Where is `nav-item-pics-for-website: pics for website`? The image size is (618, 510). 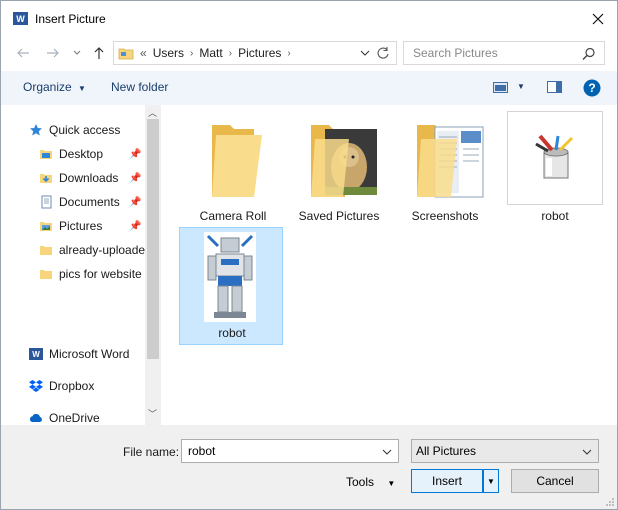
nav-item-pics-for-website: pics for website is located at coordinates (111, 274).